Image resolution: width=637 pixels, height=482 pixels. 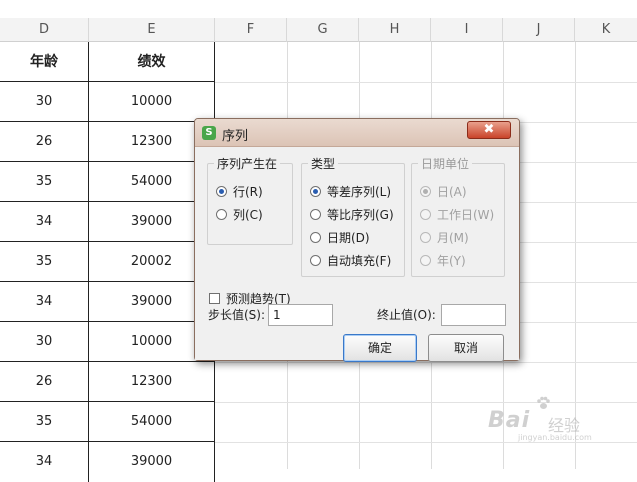 What do you see at coordinates (247, 163) in the screenshot?
I see `series-in-title: 序列产生在` at bounding box center [247, 163].